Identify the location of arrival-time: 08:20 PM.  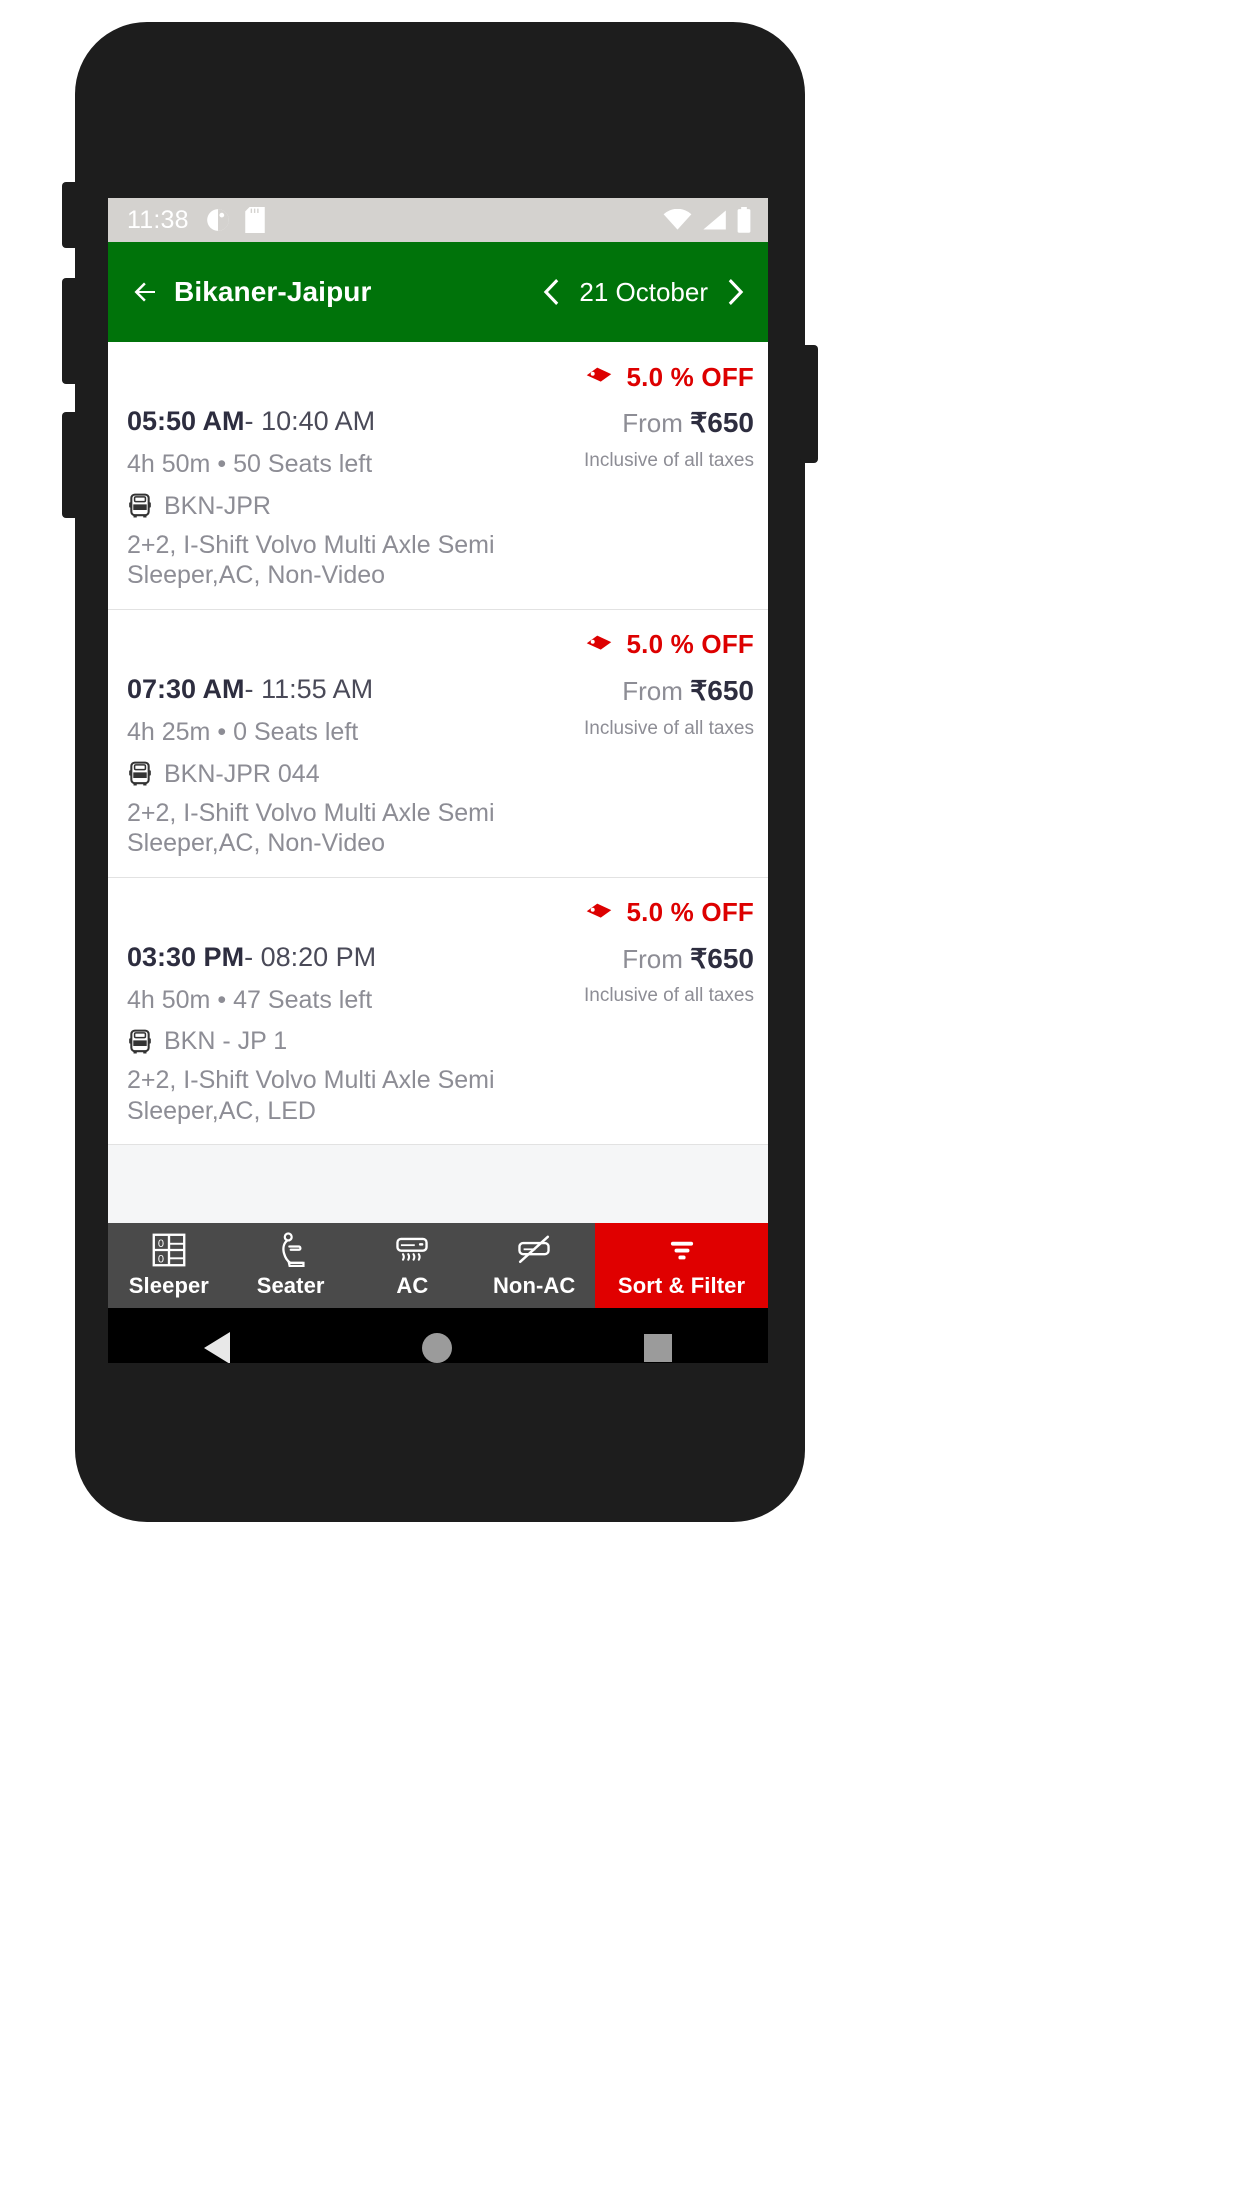
(318, 956).